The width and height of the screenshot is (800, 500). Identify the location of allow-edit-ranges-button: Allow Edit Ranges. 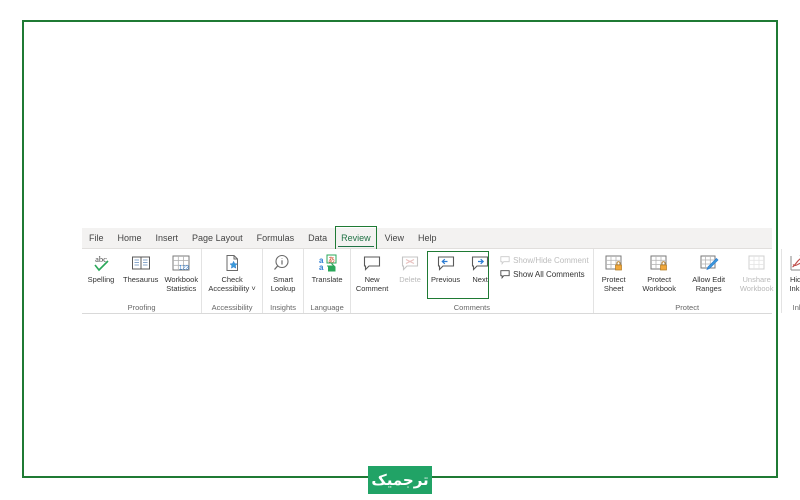
(709, 272).